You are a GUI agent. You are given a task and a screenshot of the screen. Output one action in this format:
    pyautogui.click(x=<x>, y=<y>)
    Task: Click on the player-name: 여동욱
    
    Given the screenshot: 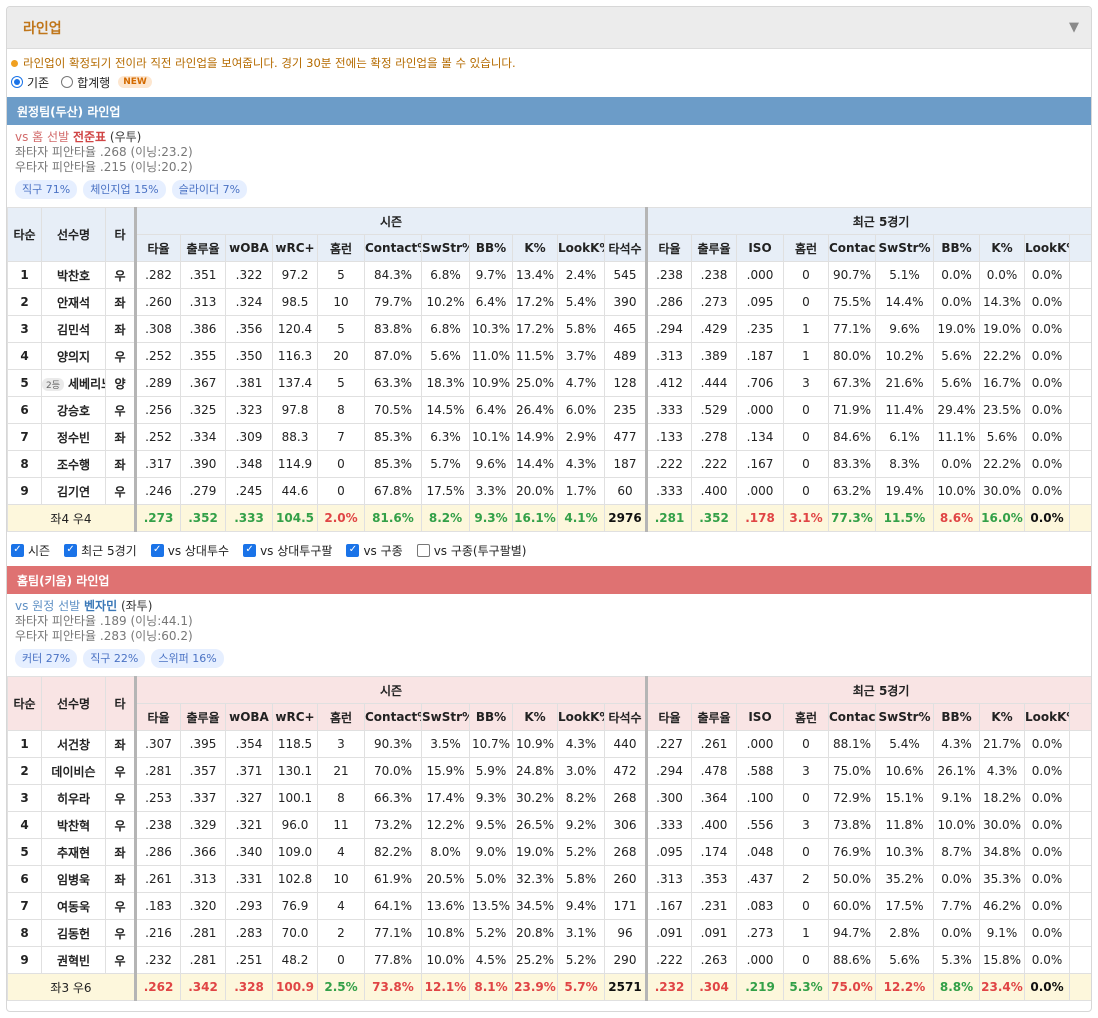 What is the action you would take?
    pyautogui.click(x=73, y=907)
    